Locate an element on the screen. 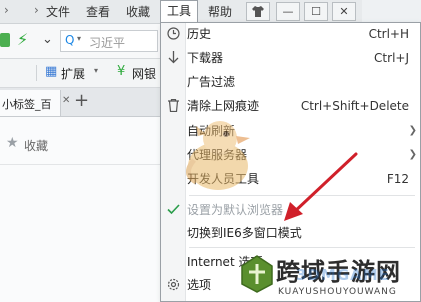 Image resolution: width=421 pixels, height=302 pixels. maximize-icon: ☐ is located at coordinates (316, 11).